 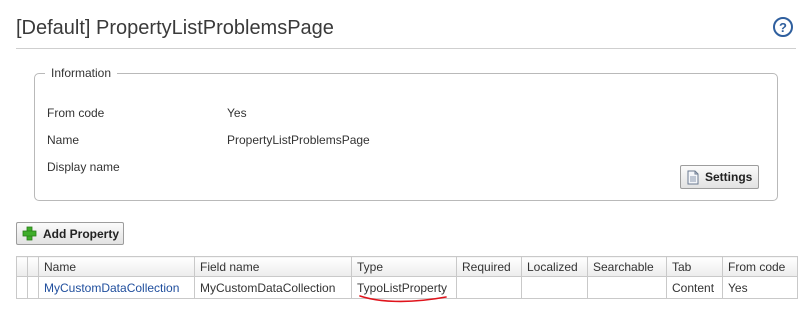 I want to click on property-name-link: MyCustomDataCollection, so click(x=111, y=288).